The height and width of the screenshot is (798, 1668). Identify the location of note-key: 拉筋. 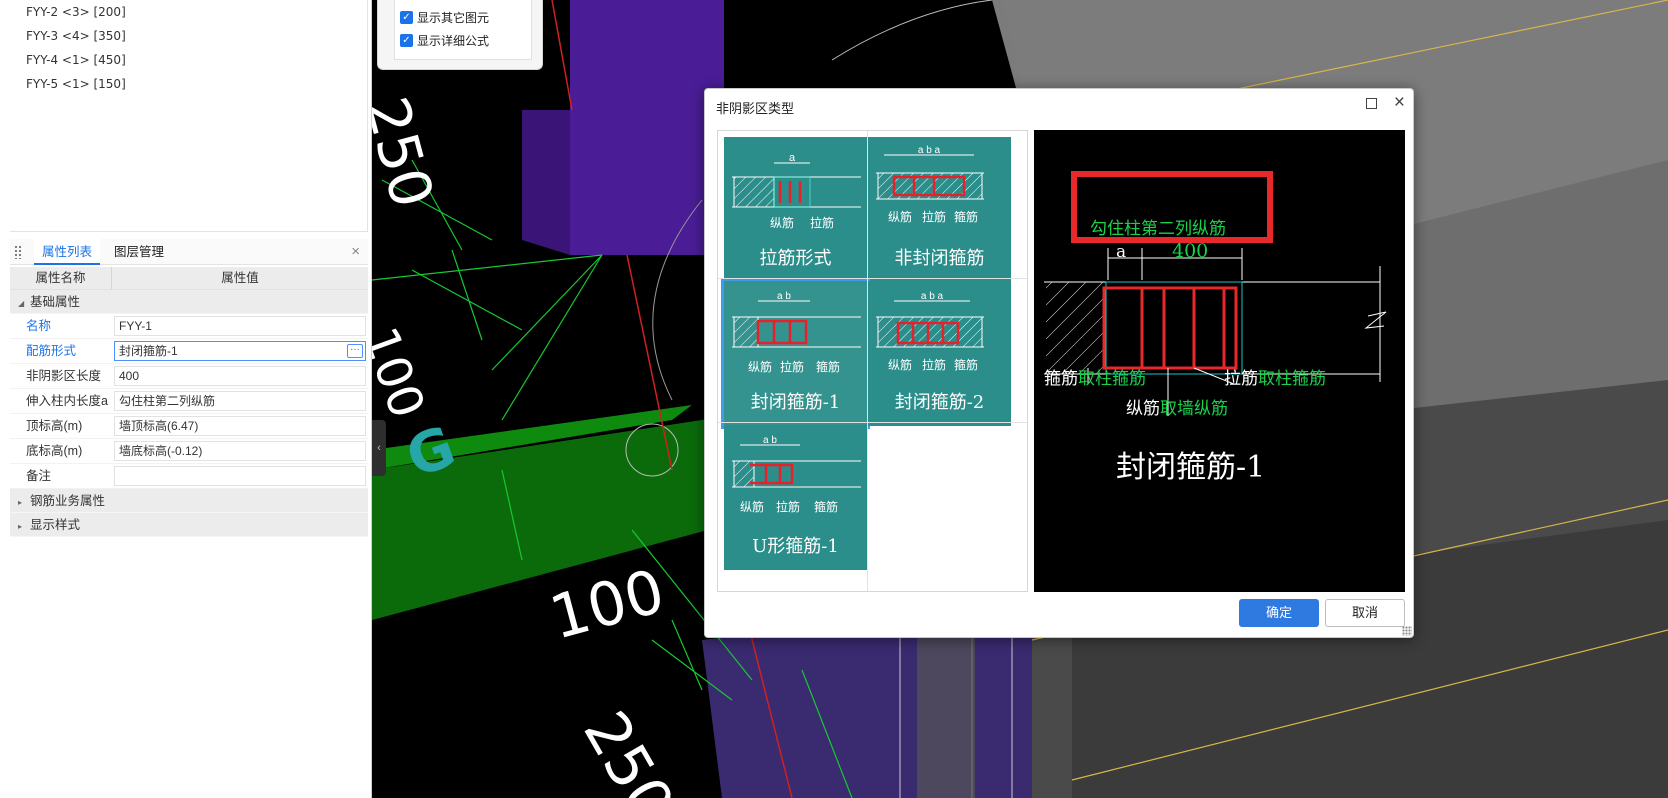
(1241, 379).